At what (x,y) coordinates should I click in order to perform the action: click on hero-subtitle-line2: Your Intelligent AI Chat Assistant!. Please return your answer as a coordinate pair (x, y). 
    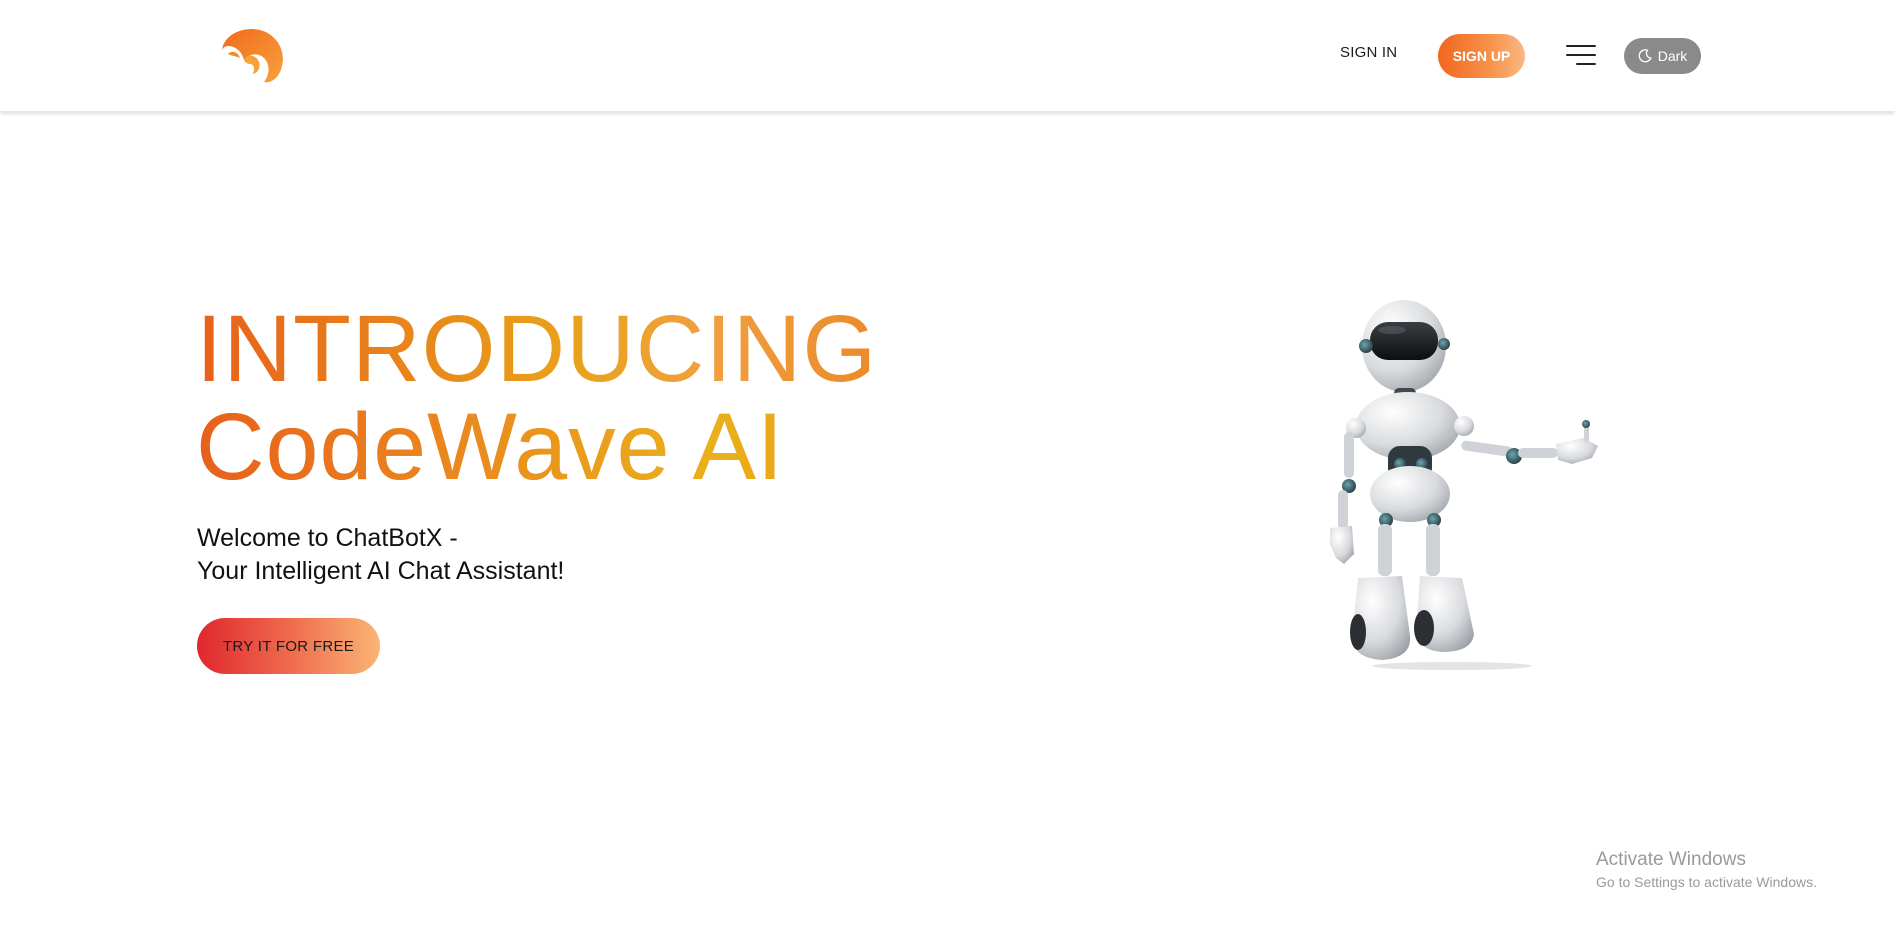
    Looking at the image, I should click on (381, 571).